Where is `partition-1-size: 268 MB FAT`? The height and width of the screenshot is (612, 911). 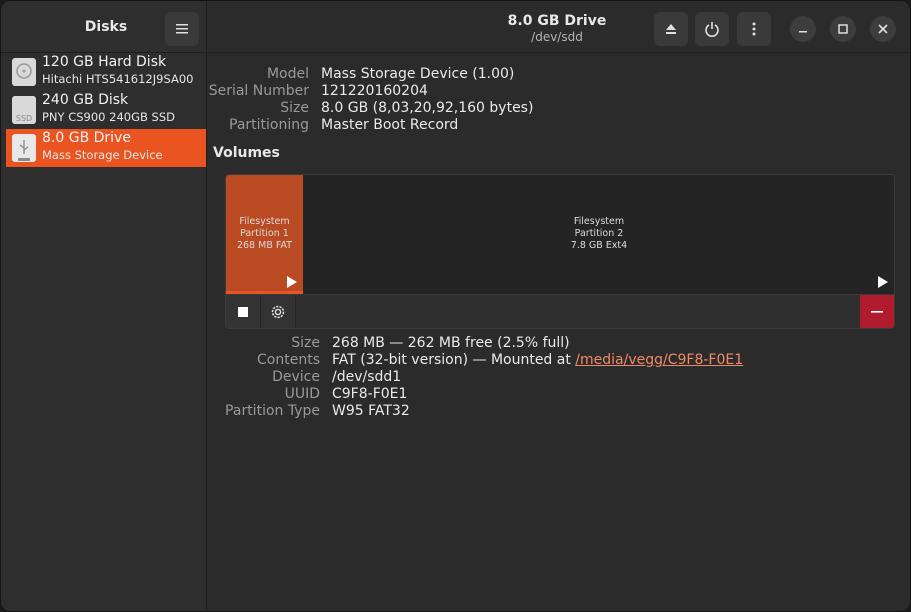
partition-1-size: 268 MB FAT is located at coordinates (264, 245).